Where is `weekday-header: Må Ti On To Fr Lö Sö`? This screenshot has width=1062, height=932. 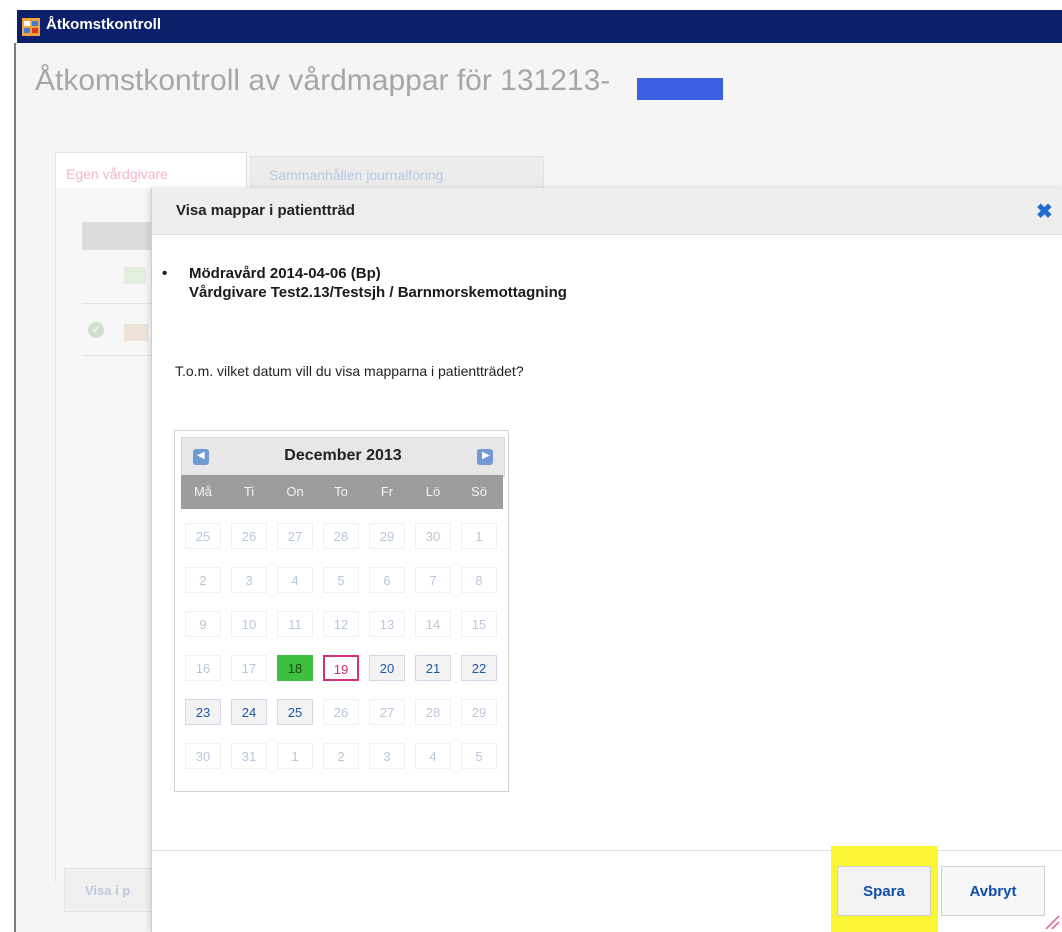
weekday-header: Må Ti On To Fr Lö Sö is located at coordinates (342, 492).